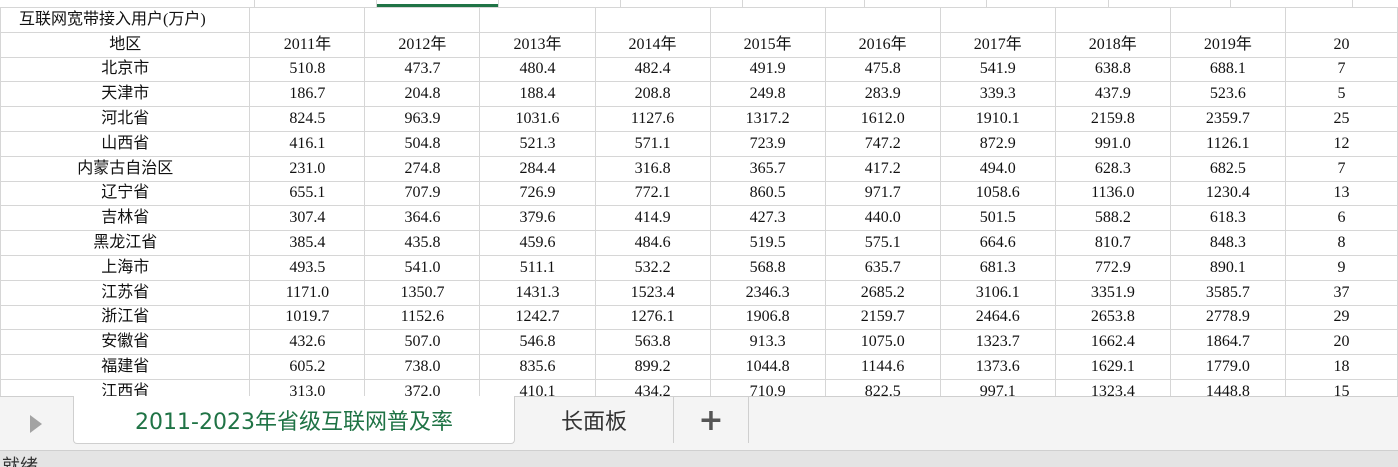  I want to click on value-cell: 313.0, so click(307, 387).